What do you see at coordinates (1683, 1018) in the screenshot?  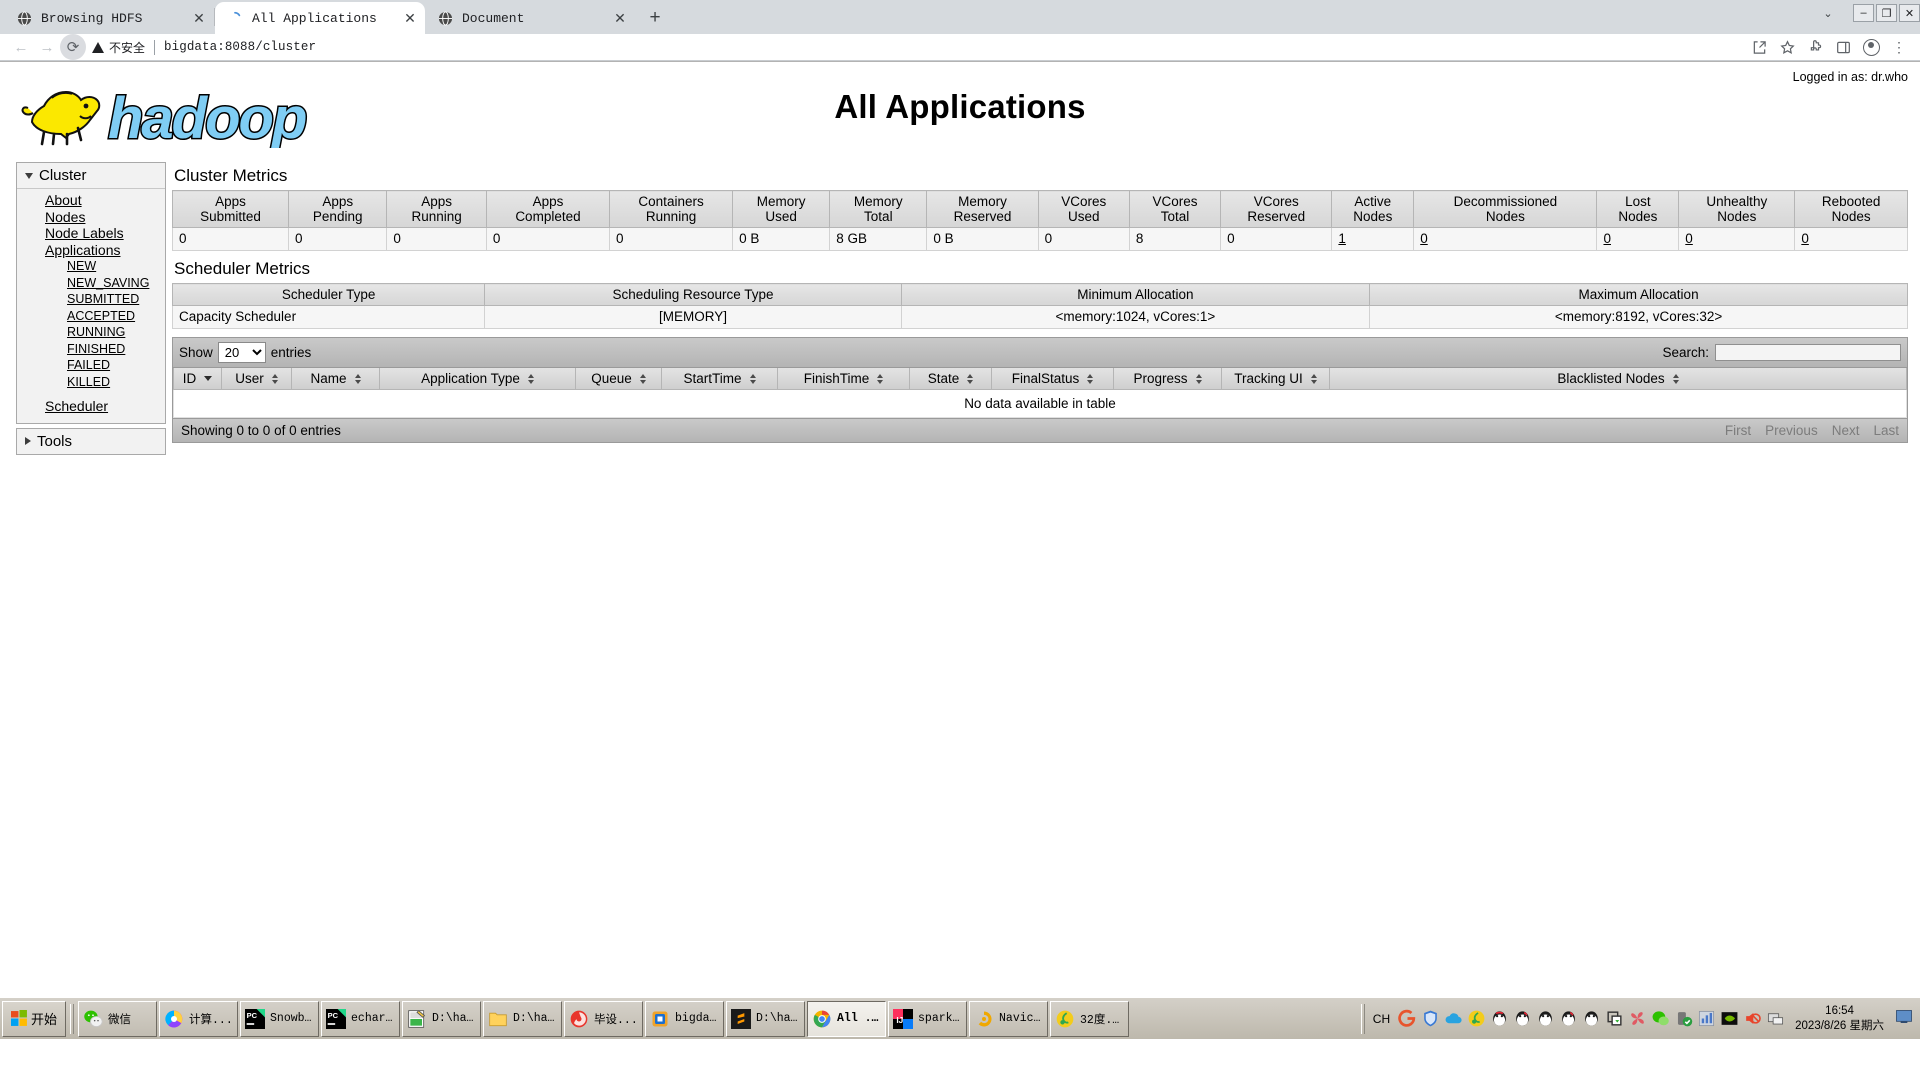 I see `usb-safe-icon` at bounding box center [1683, 1018].